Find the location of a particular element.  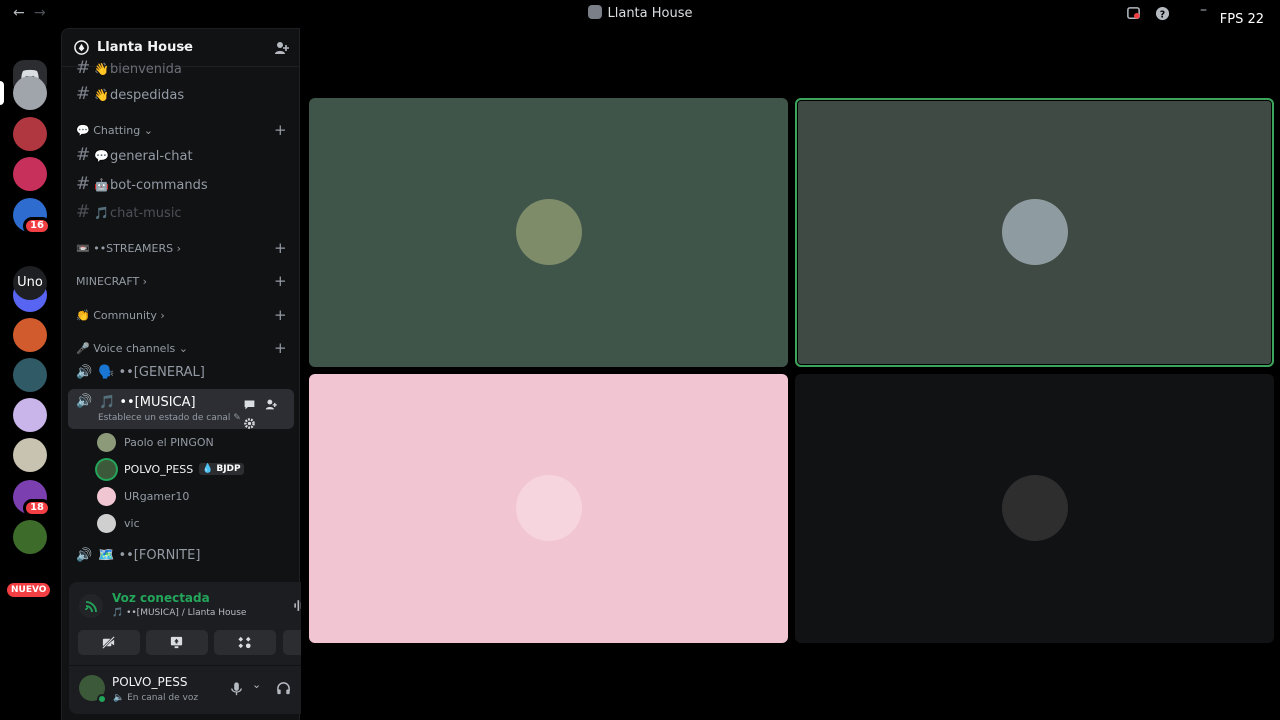

channel-label: 🎵 ••[MUSICA] is located at coordinates (147, 402).